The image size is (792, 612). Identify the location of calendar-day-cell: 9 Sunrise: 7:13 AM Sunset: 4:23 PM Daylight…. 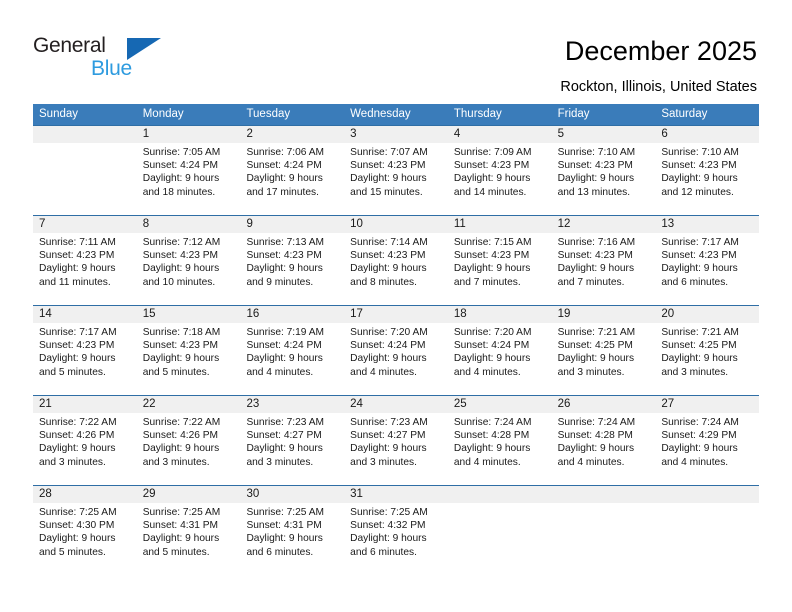
(292, 260).